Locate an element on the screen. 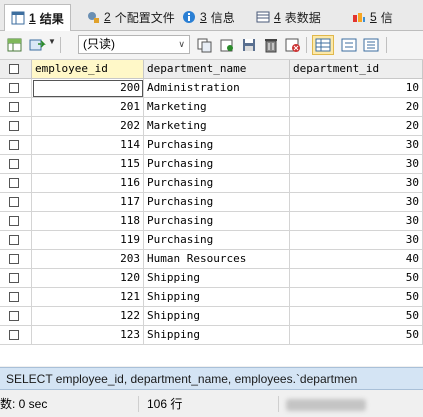  export-icon is located at coordinates (37, 45).